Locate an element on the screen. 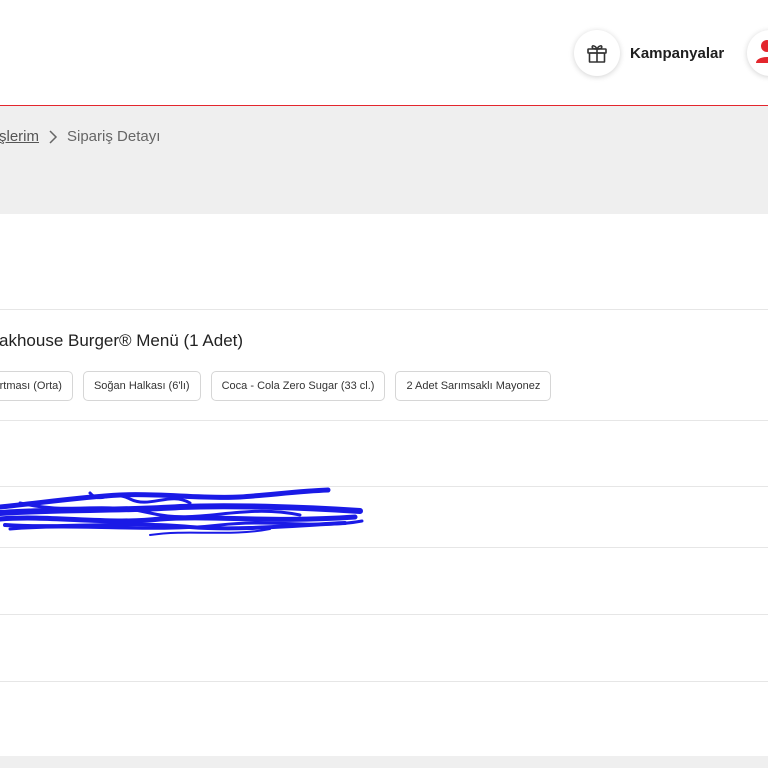 Image resolution: width=768 pixels, height=768 pixels. top-header: Kampanyalar is located at coordinates (384, 53).